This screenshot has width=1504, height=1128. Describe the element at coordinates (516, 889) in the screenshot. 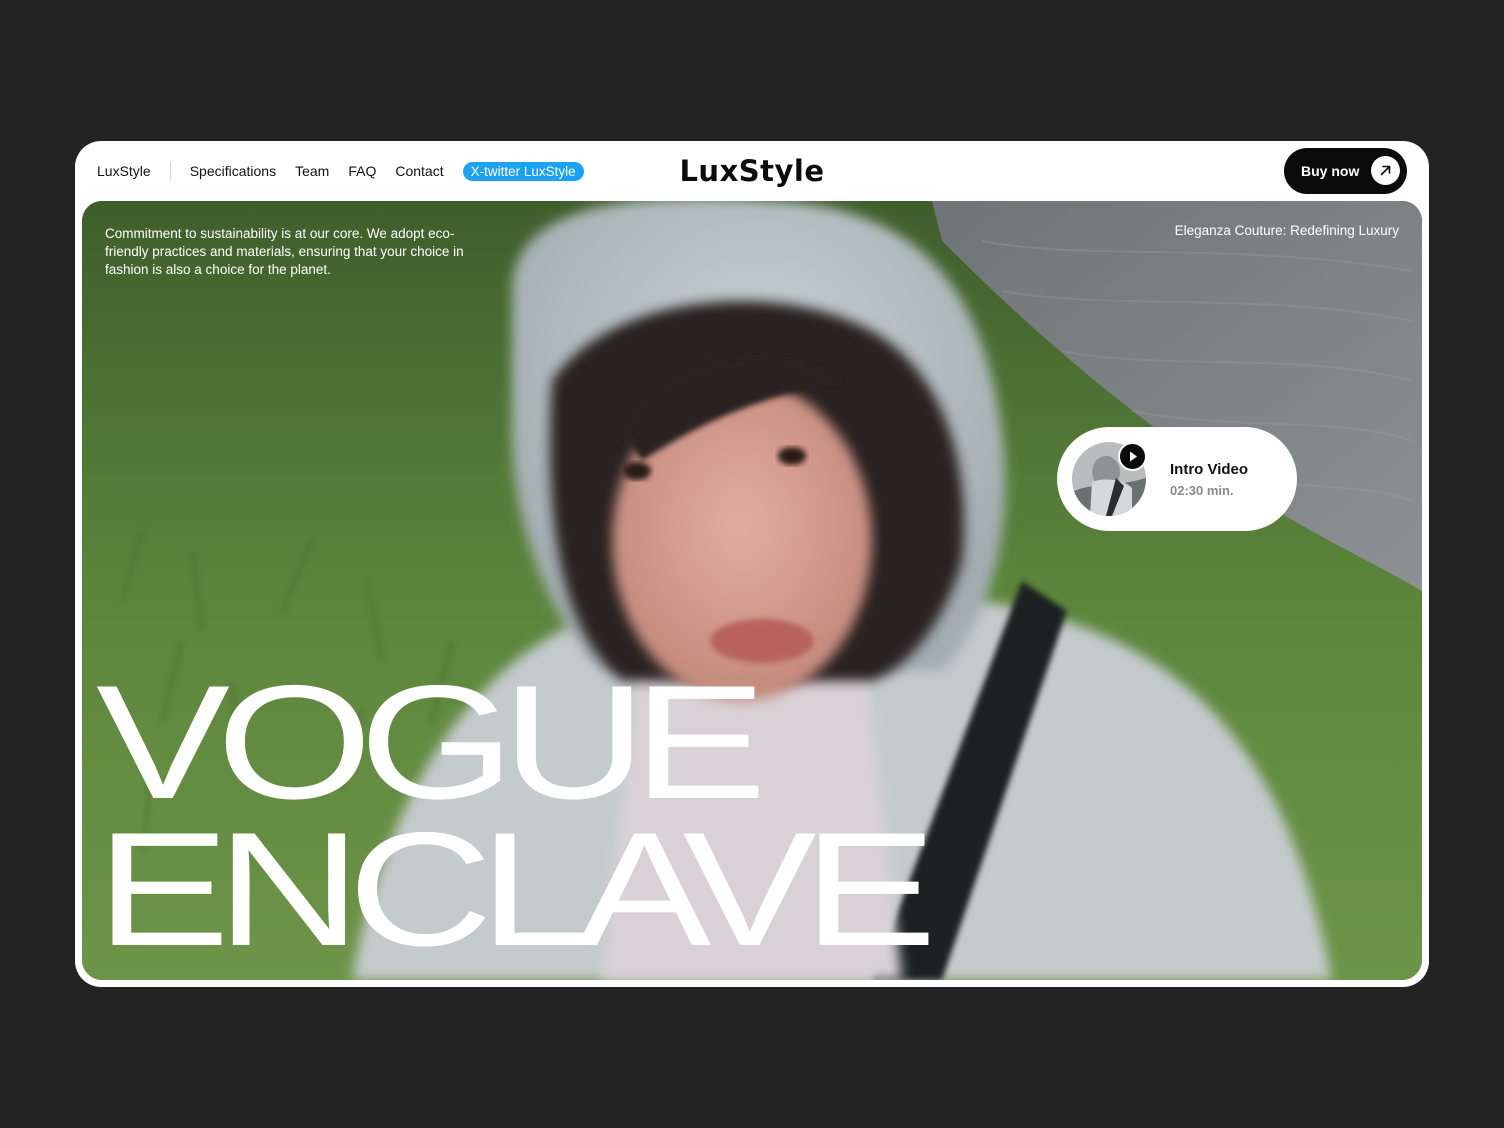

I see `headline-line-2: ENCLAVE` at that location.